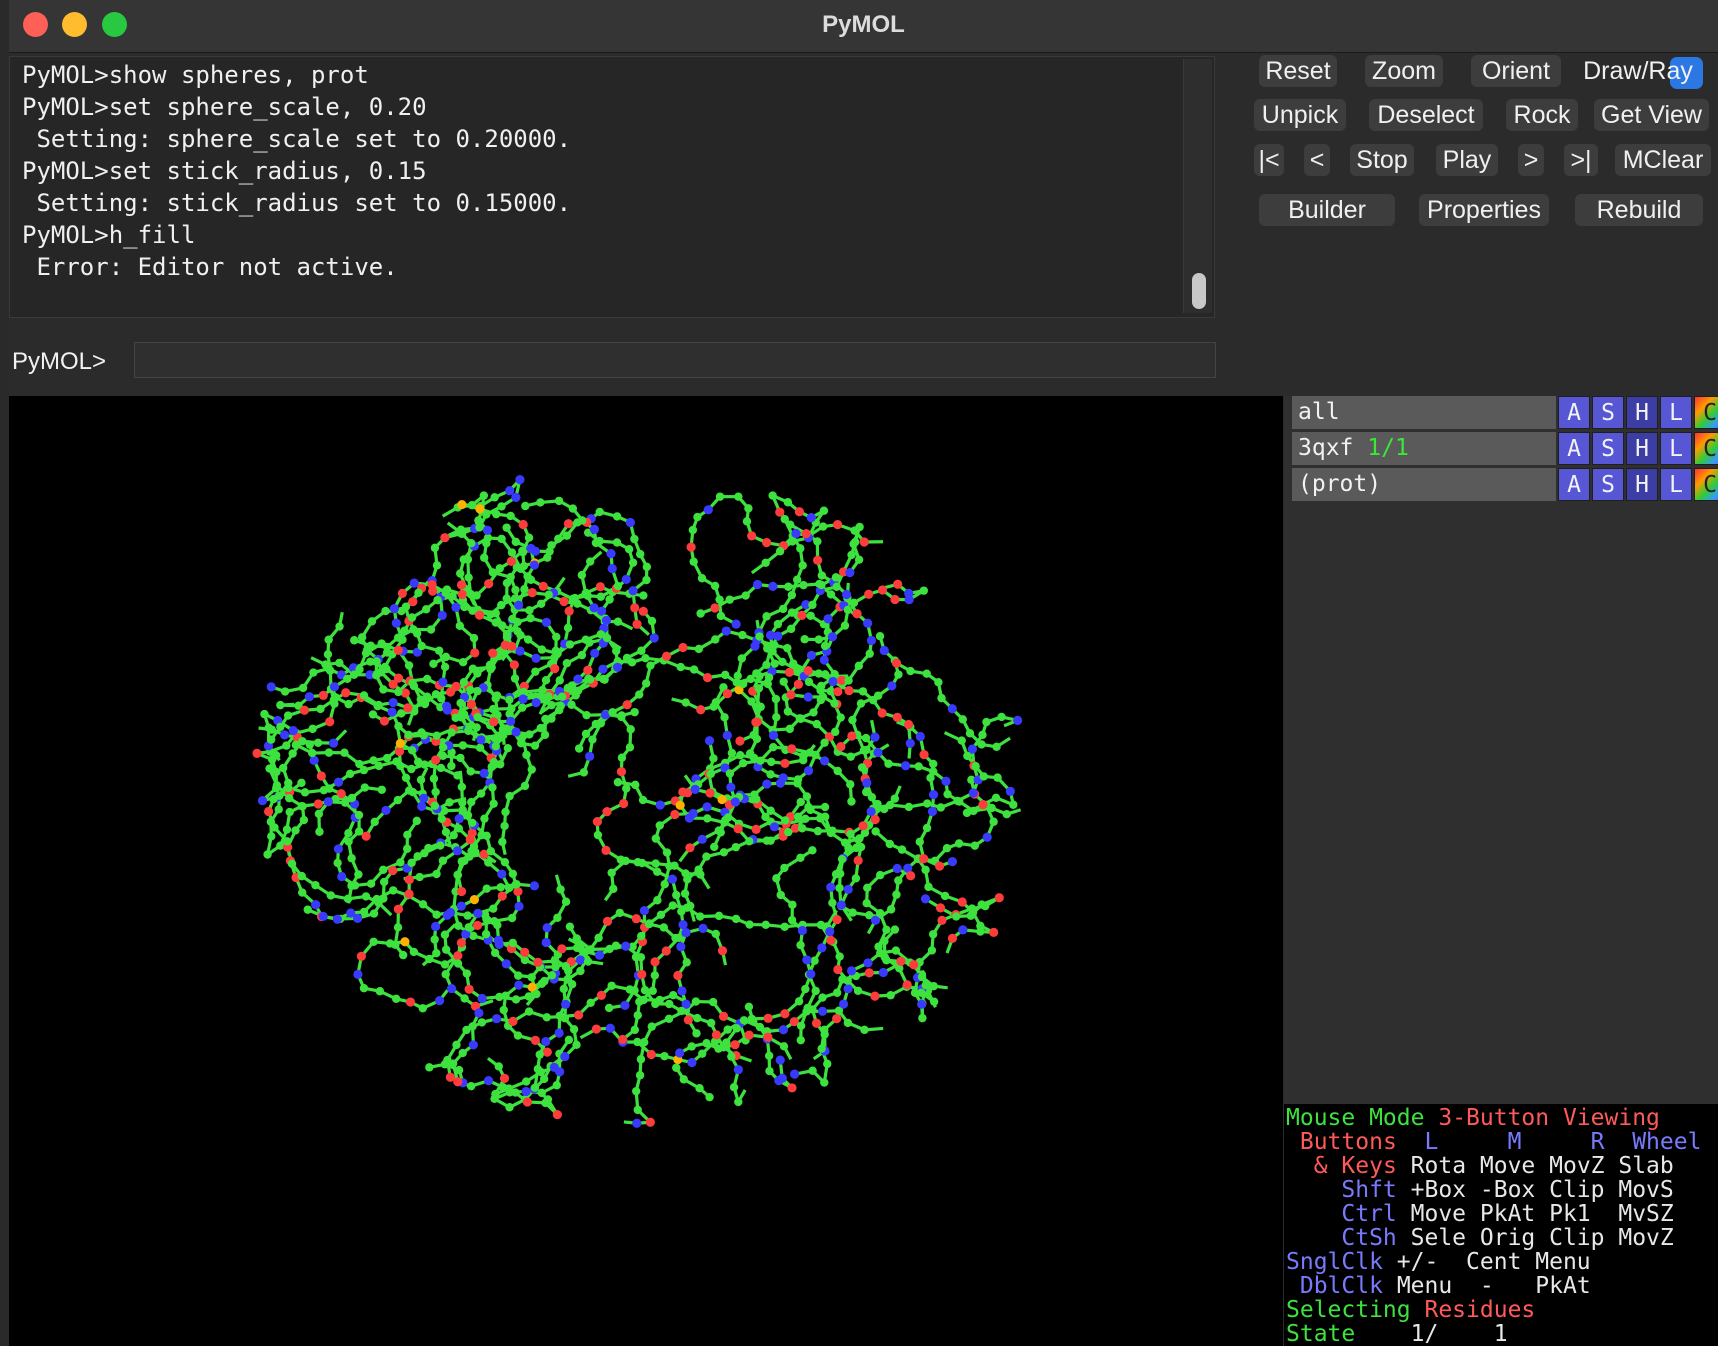 The image size is (1718, 1346). I want to click on rebuild-button: Rebuild, so click(1639, 210).